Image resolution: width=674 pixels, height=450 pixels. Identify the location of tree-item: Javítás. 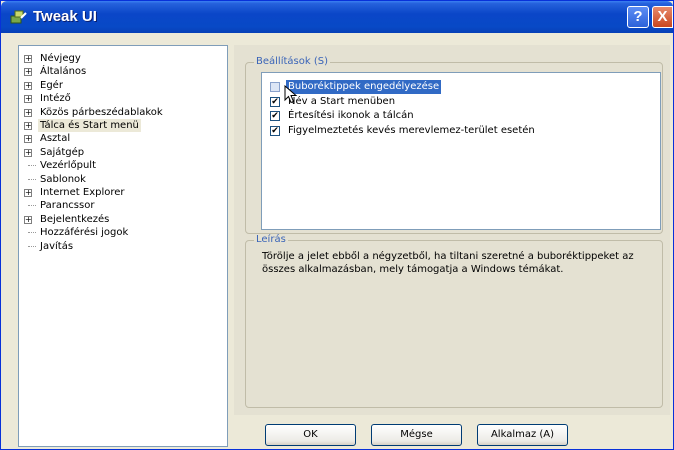
(119, 246).